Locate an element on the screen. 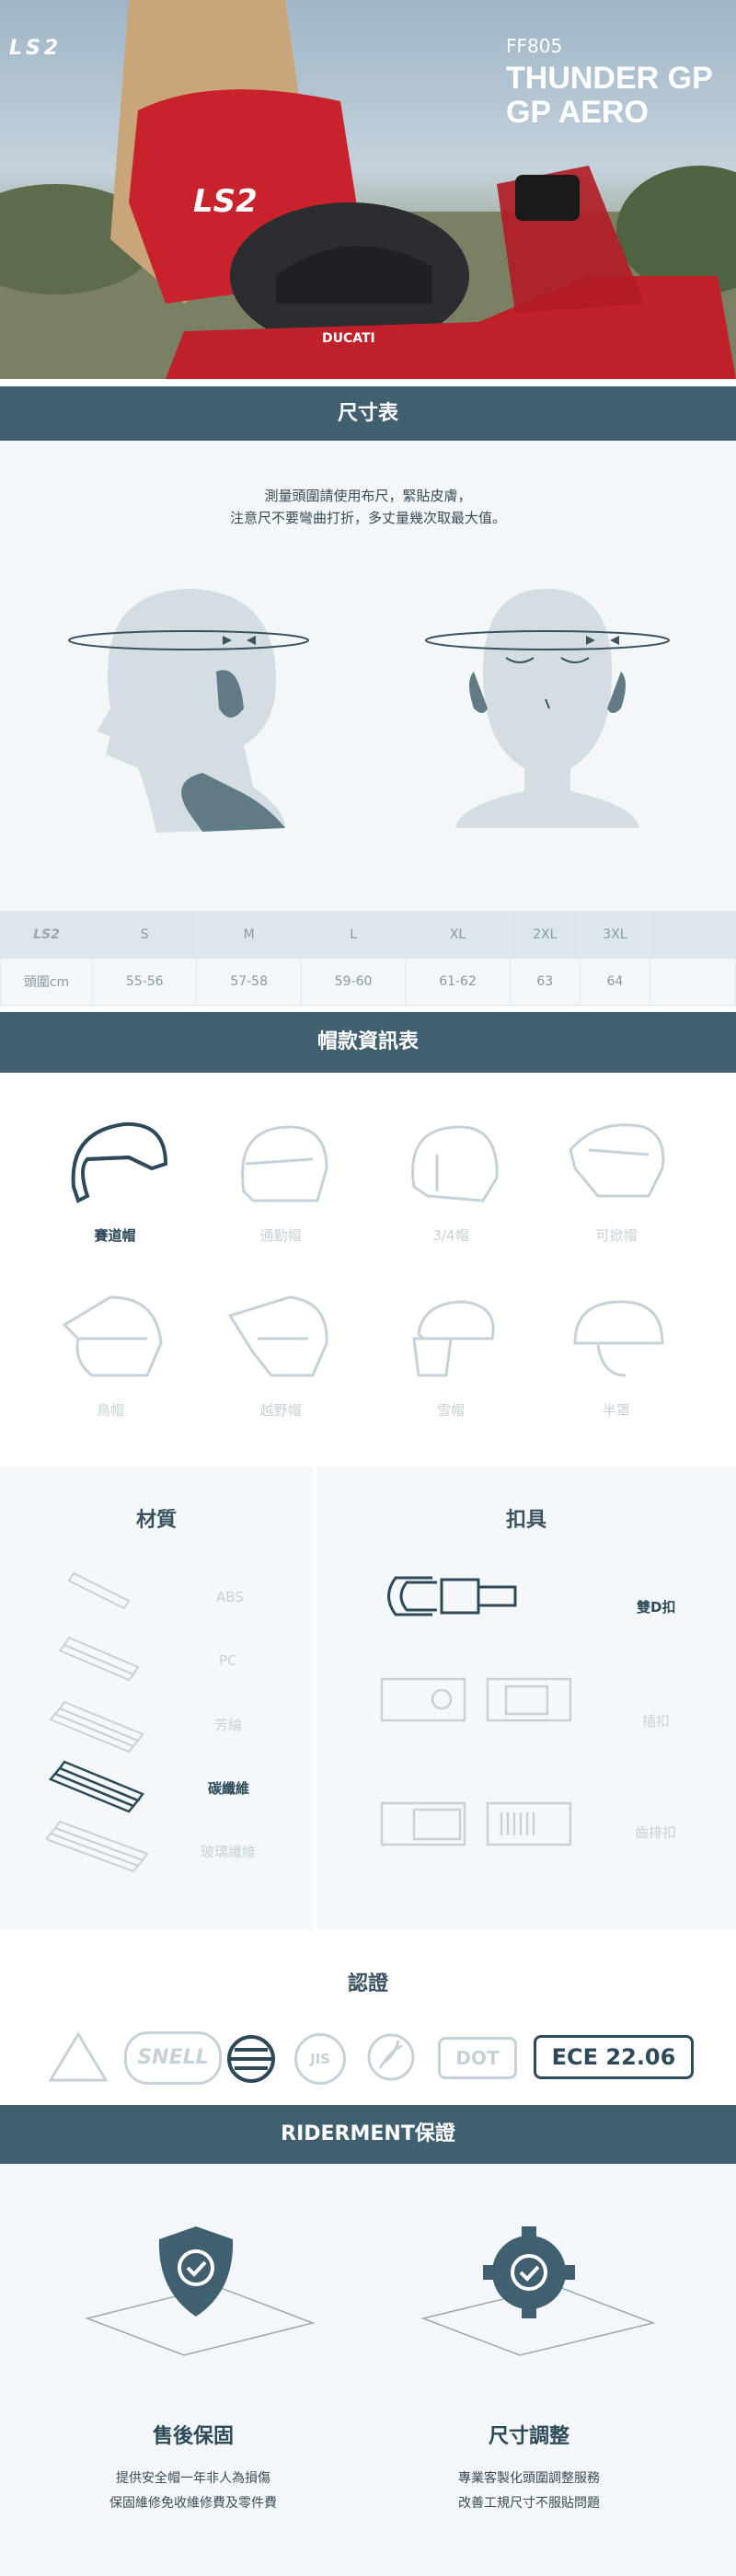 This screenshot has width=736, height=2576. warranty-title: 售後保固 is located at coordinates (193, 2436).